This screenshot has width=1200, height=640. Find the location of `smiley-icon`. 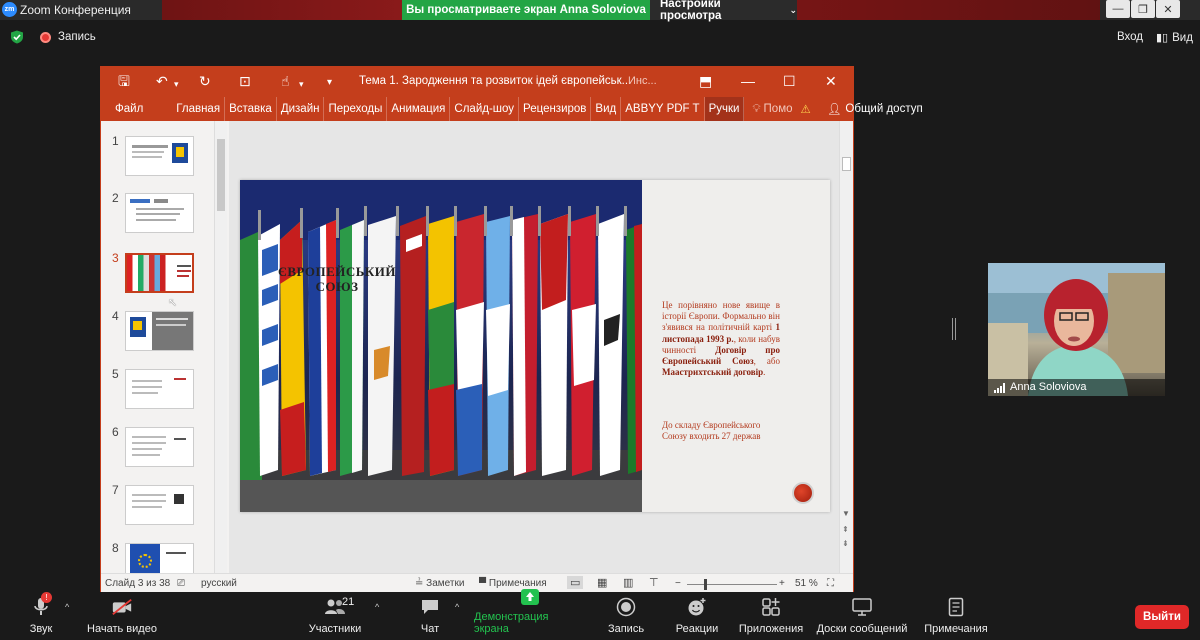

smiley-icon is located at coordinates (697, 607).